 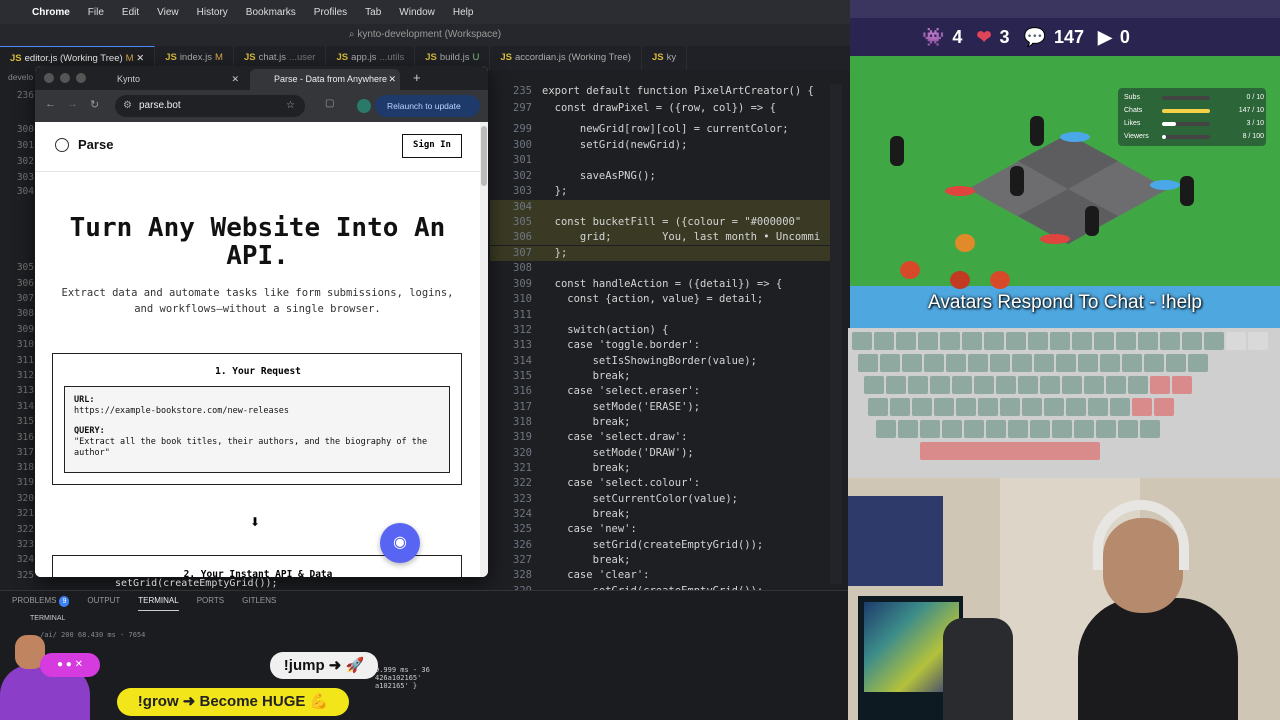 What do you see at coordinates (432, 146) in the screenshot?
I see `sign-in-button: Sign In` at bounding box center [432, 146].